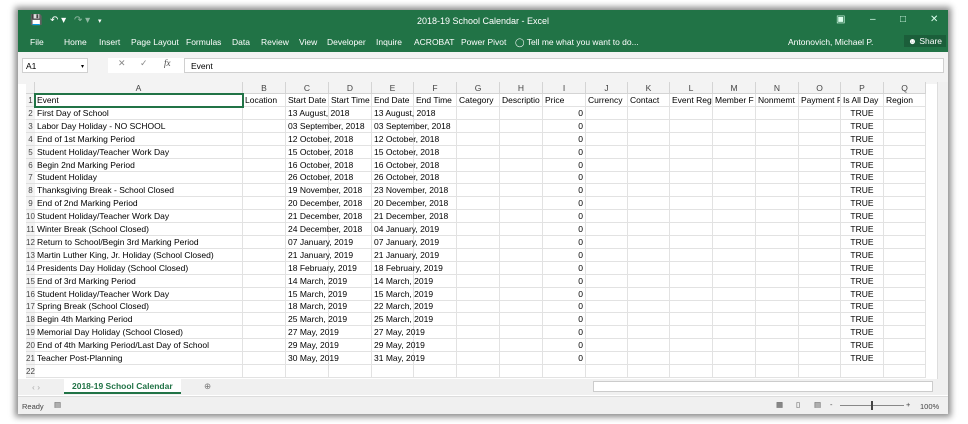 This screenshot has width=968, height=424. What do you see at coordinates (324, 229) in the screenshot?
I see `cell: 24 December, 2018` at bounding box center [324, 229].